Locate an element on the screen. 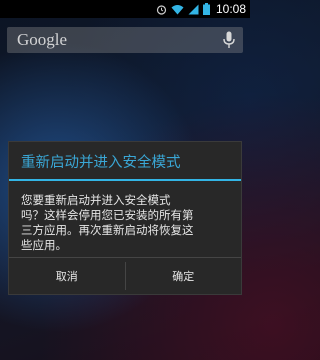  mic-icon is located at coordinates (229, 42).